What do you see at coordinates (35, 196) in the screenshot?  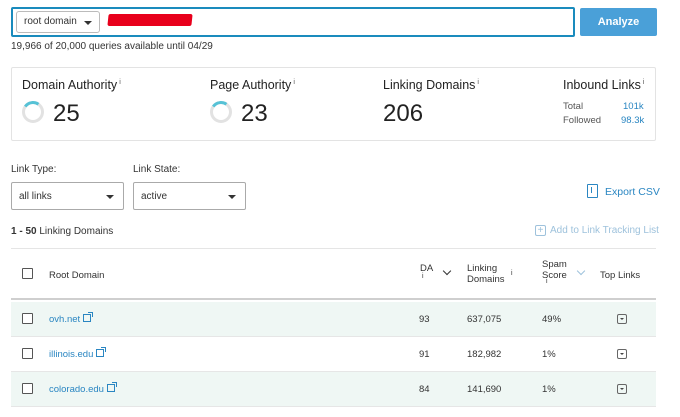 I see `link-type-value: all links` at bounding box center [35, 196].